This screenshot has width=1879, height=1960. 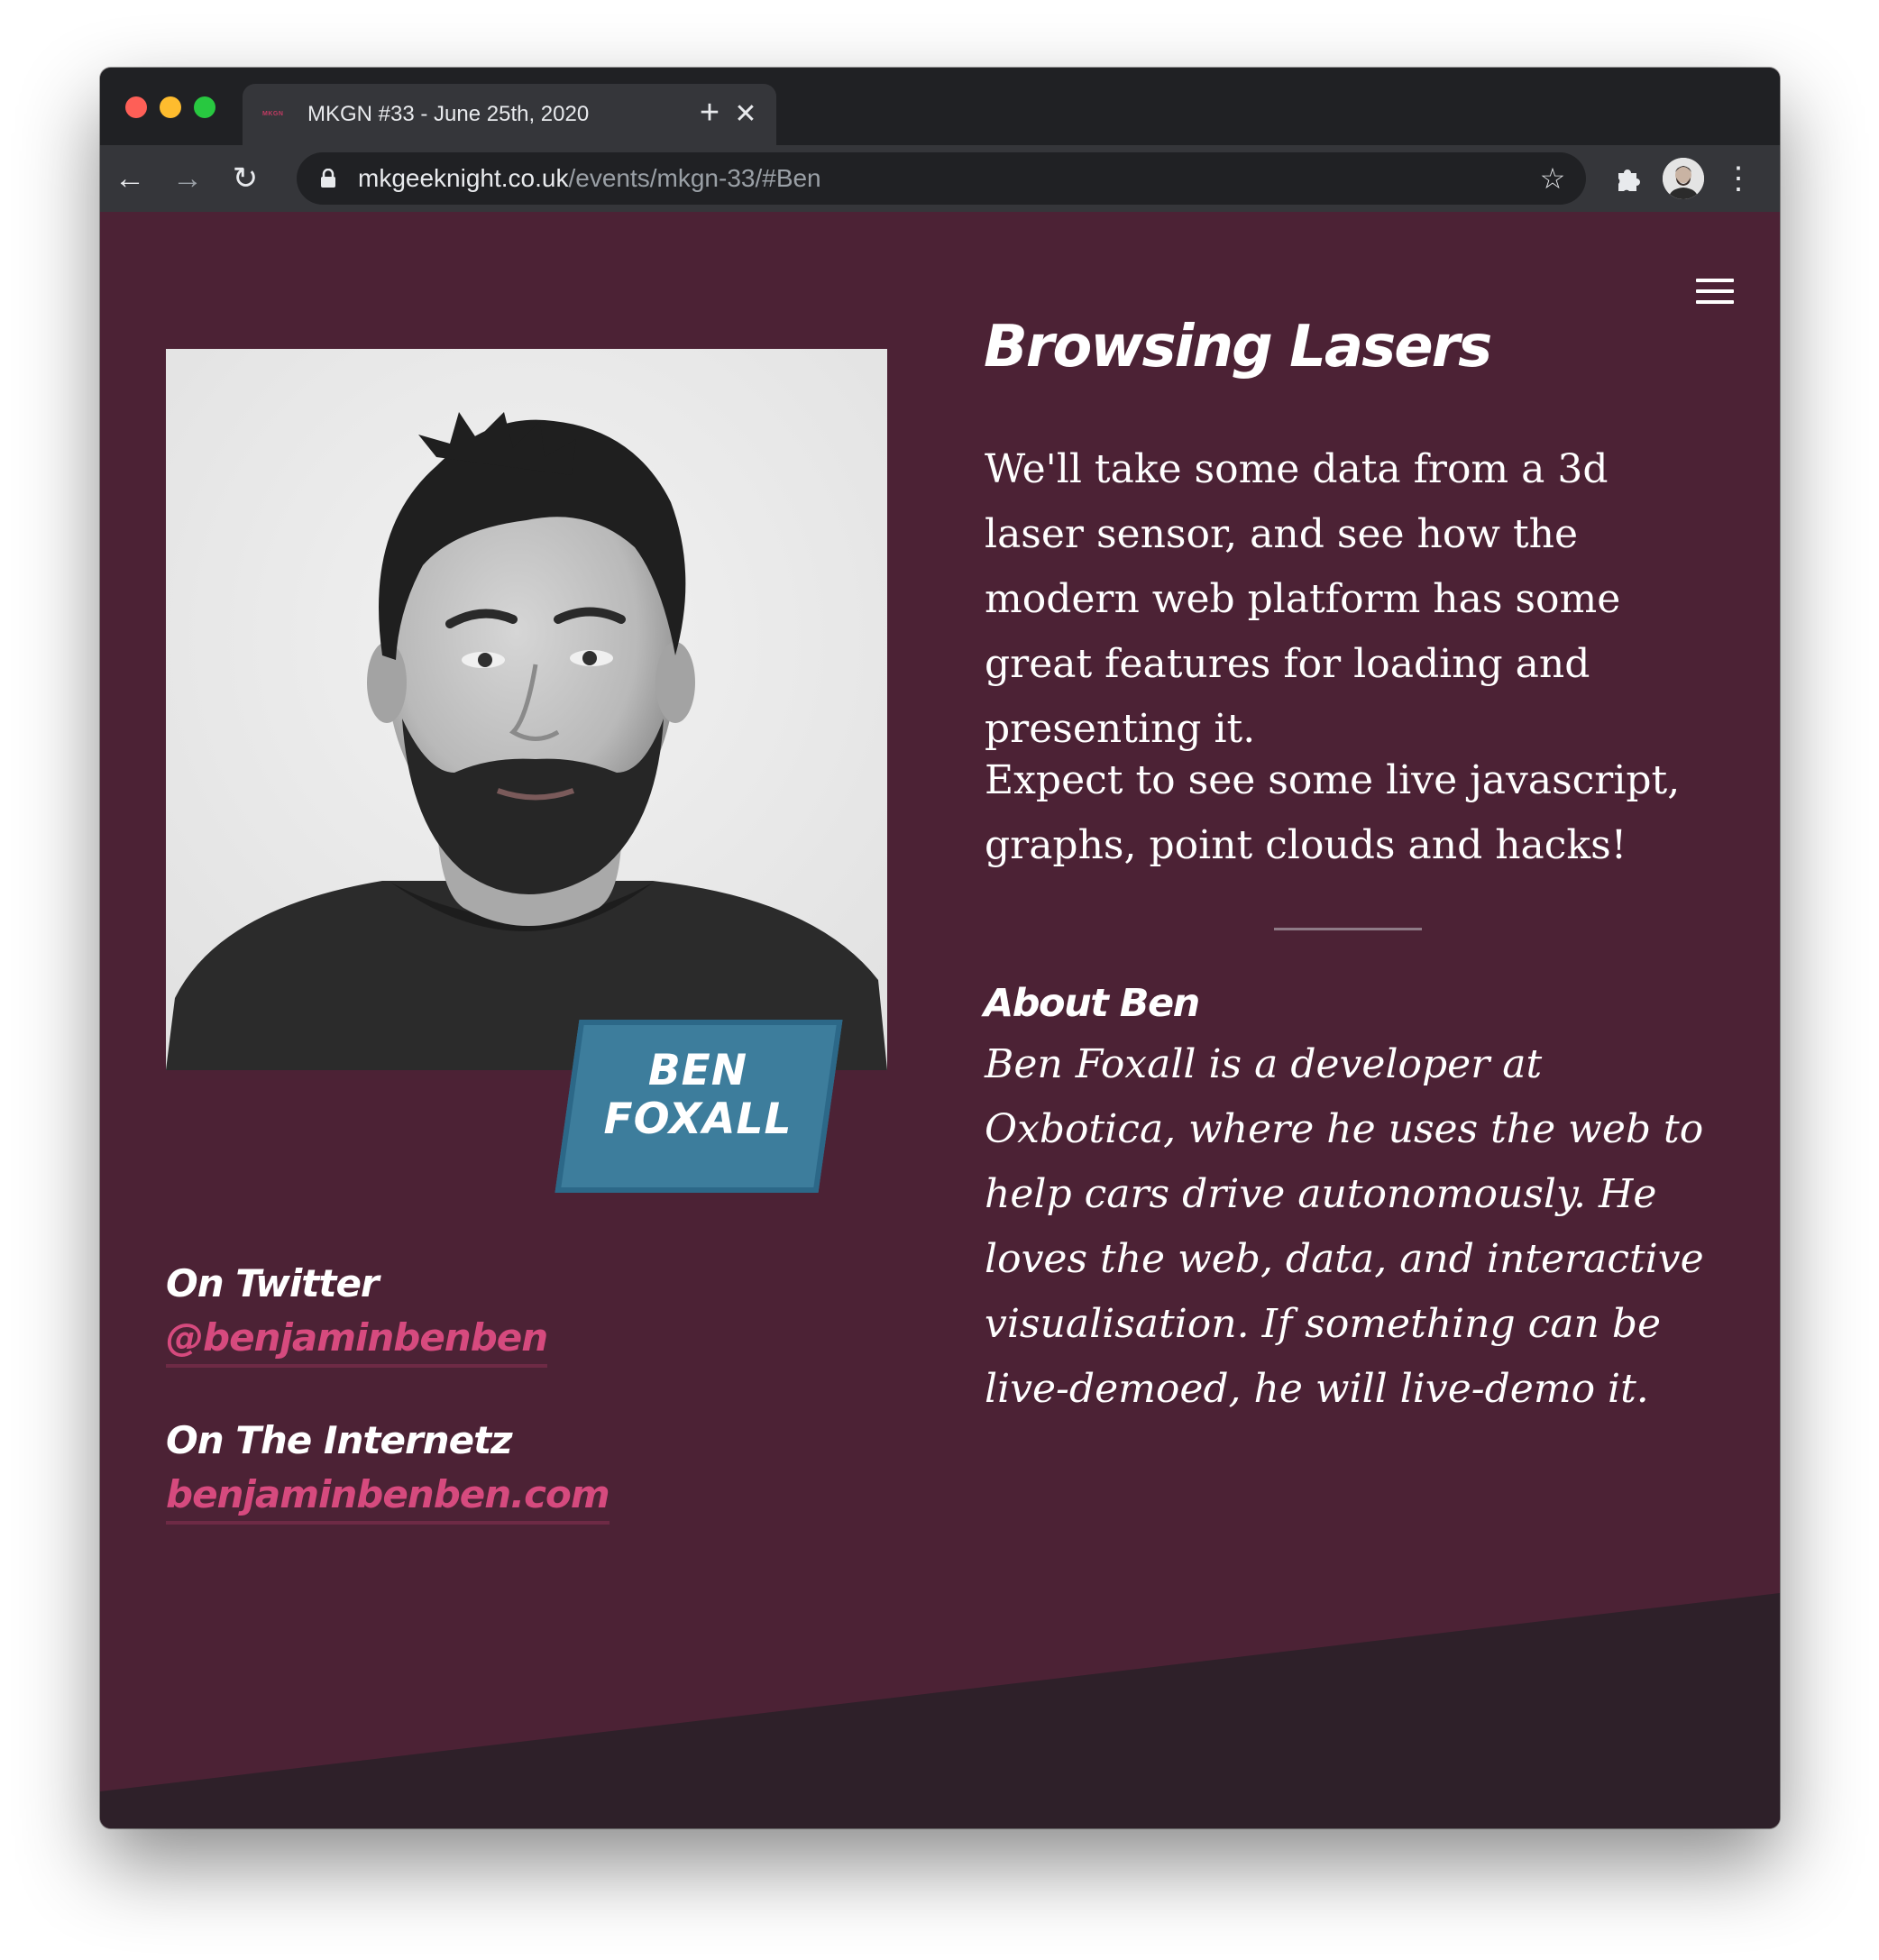 I want to click on about-heading: About Ben, so click(x=1092, y=1004).